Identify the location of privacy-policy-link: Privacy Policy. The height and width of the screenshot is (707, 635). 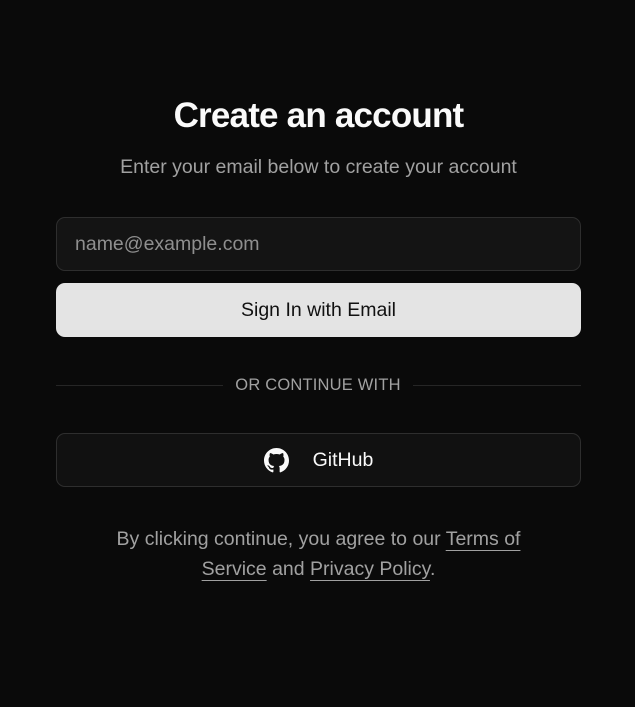
(370, 569).